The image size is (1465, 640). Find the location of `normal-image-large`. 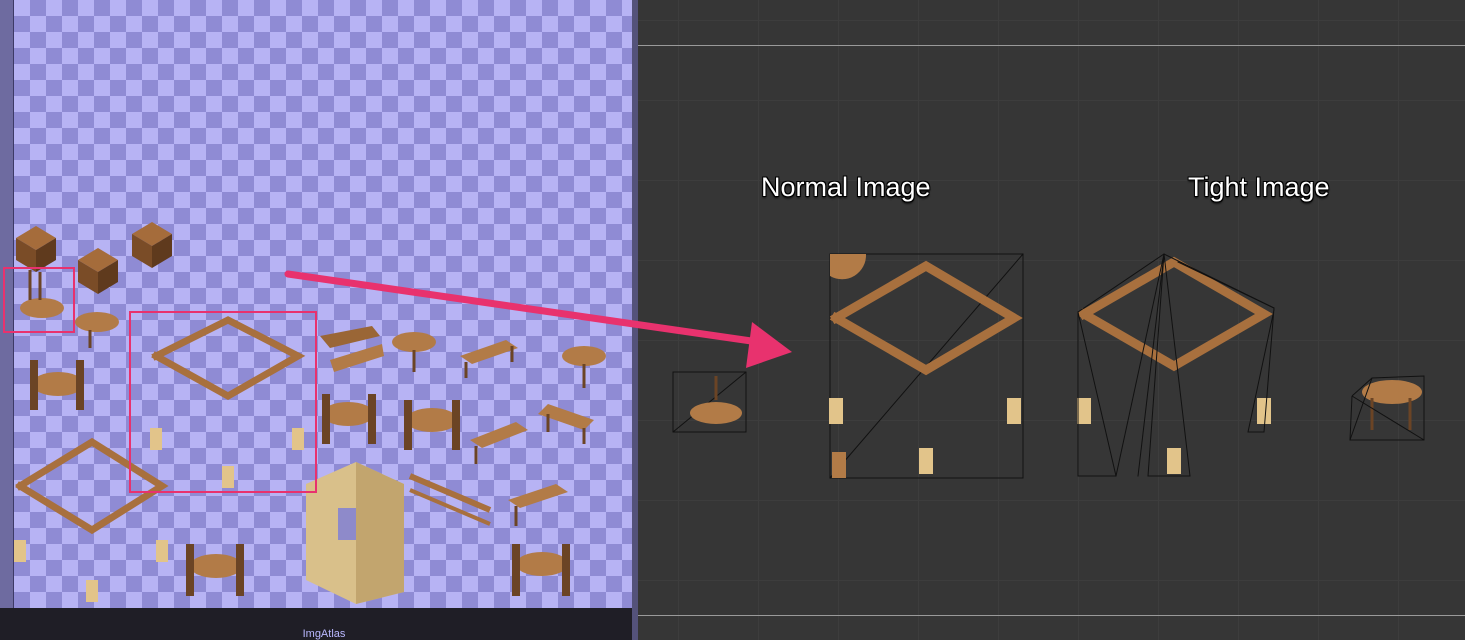

normal-image-large is located at coordinates (926, 366).